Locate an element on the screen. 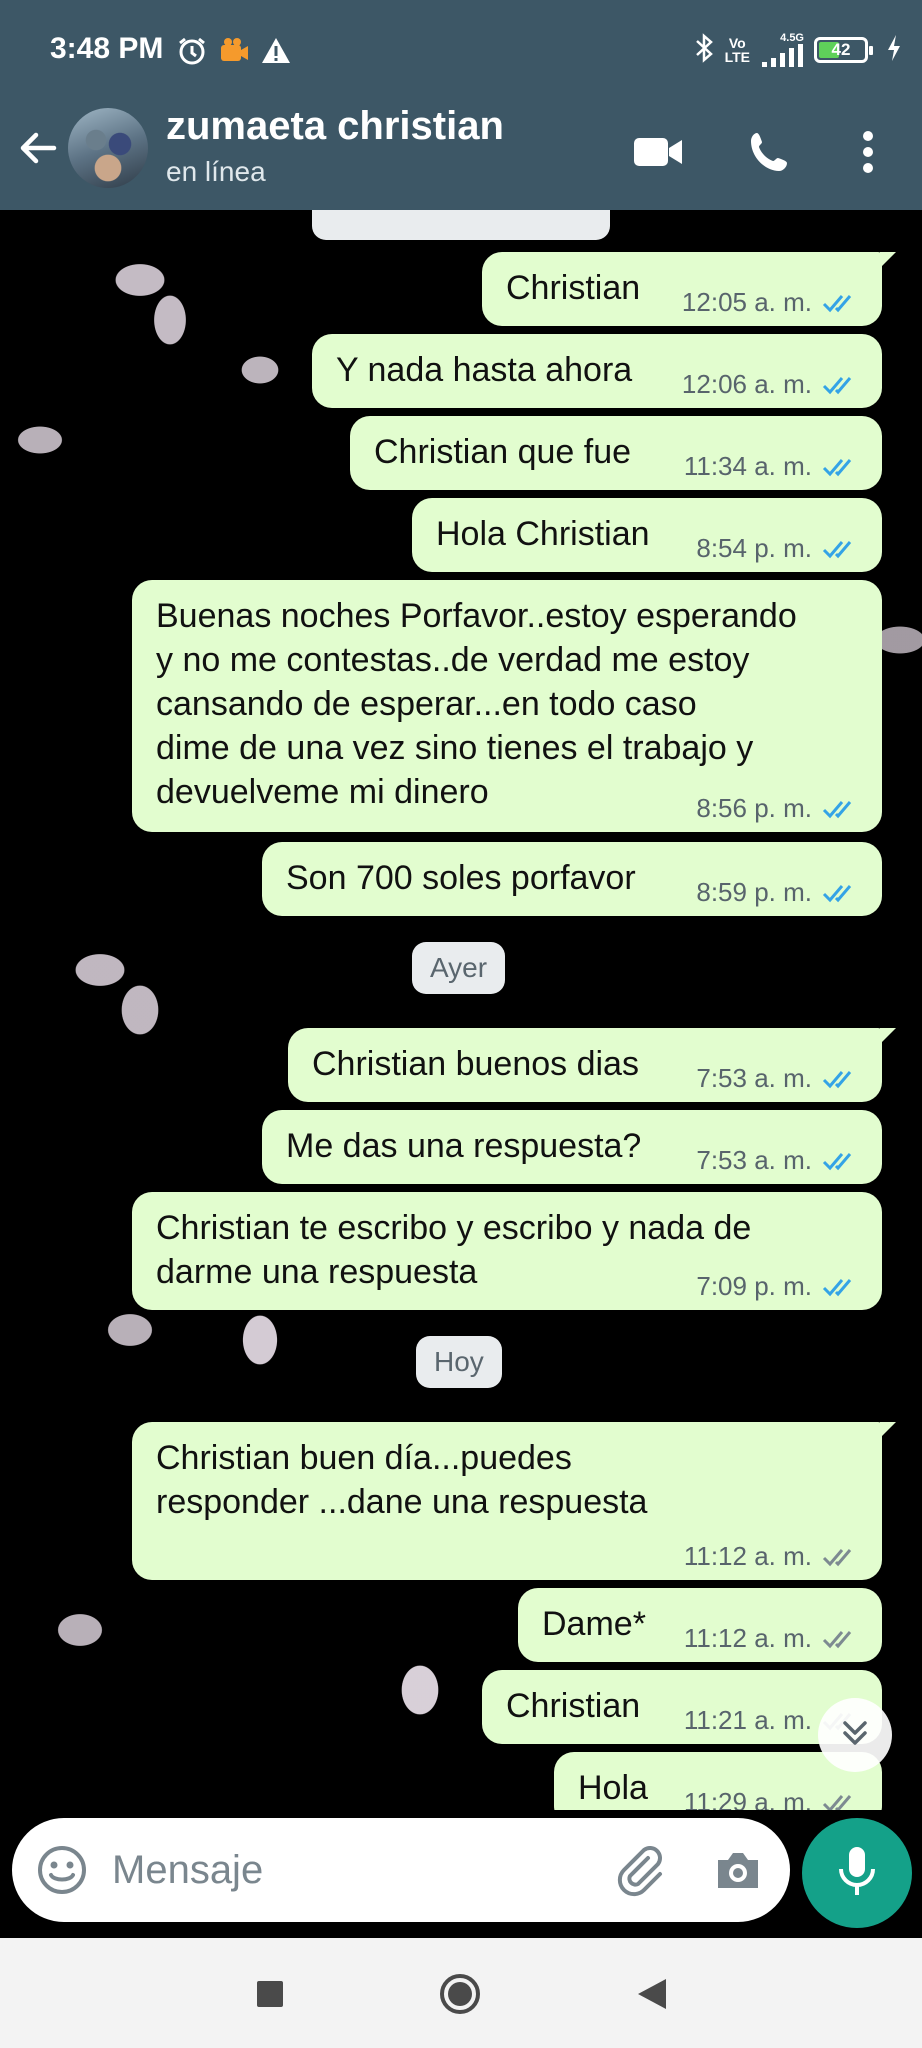  warning-icon is located at coordinates (276, 51).